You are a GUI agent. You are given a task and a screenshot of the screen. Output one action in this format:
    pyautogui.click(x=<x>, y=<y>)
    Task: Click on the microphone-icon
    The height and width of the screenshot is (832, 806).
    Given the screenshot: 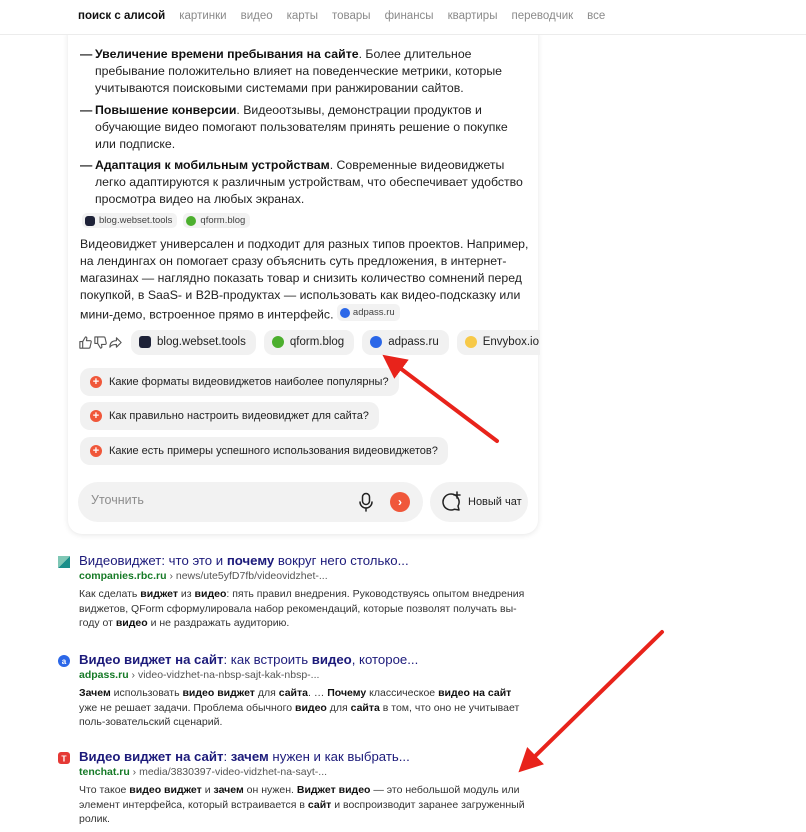 What is the action you would take?
    pyautogui.click(x=366, y=502)
    